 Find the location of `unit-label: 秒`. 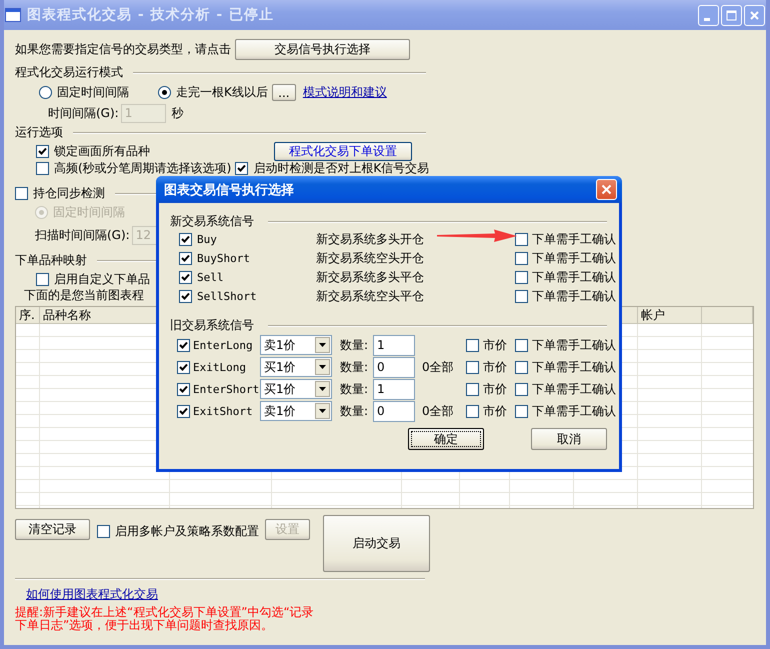

unit-label: 秒 is located at coordinates (178, 113).